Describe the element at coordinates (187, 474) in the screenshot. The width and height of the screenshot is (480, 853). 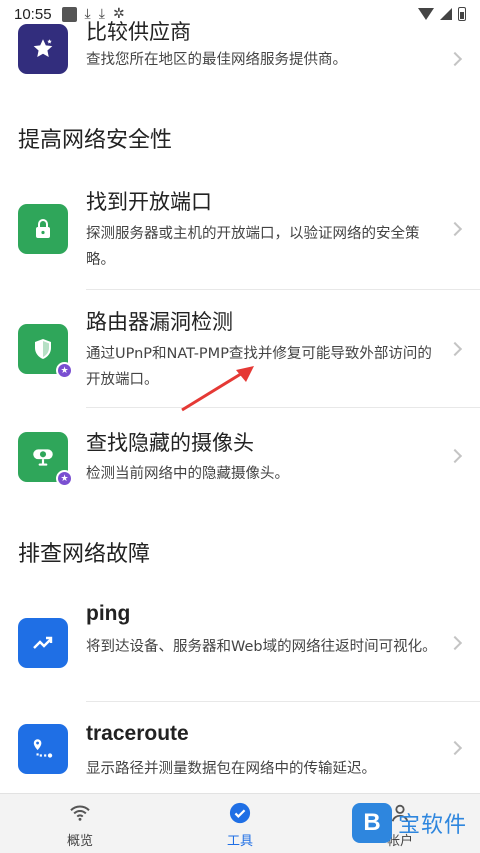
I see `item-description: 检测当前网络中的隐藏摄像头。` at that location.